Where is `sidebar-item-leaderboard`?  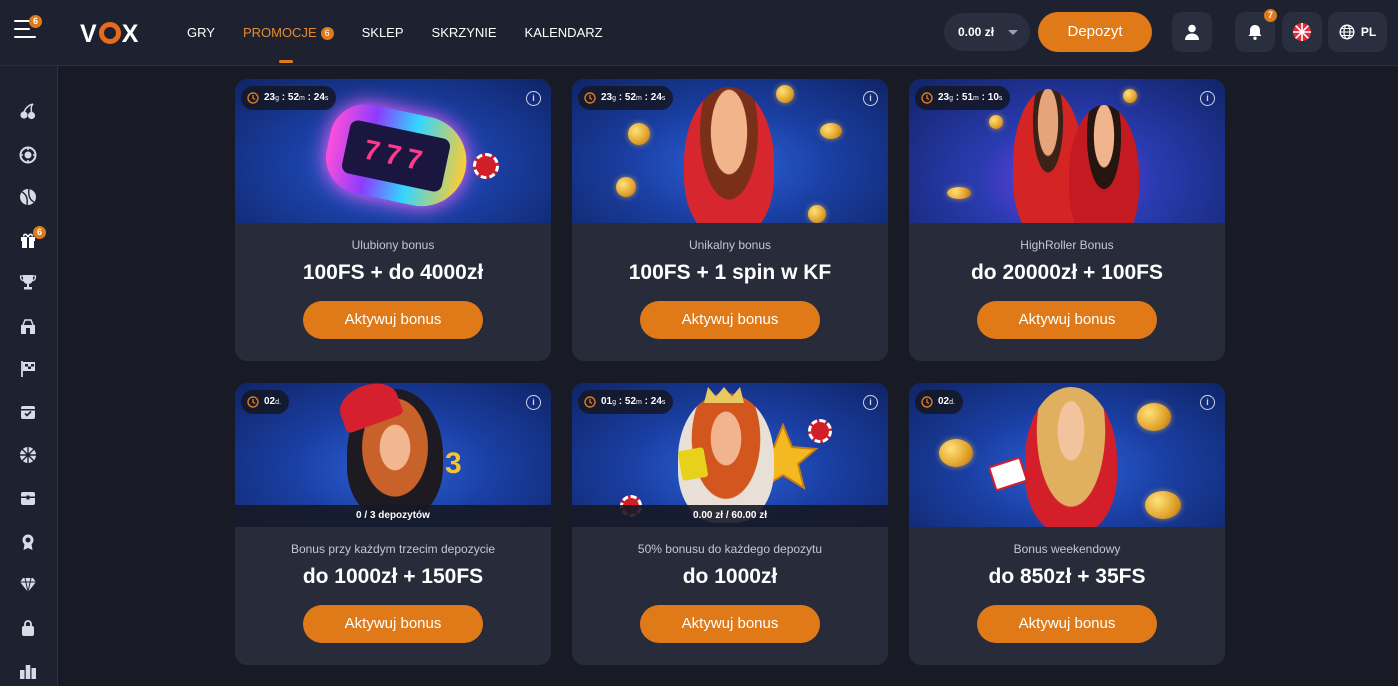
sidebar-item-leaderboard is located at coordinates (28, 671).